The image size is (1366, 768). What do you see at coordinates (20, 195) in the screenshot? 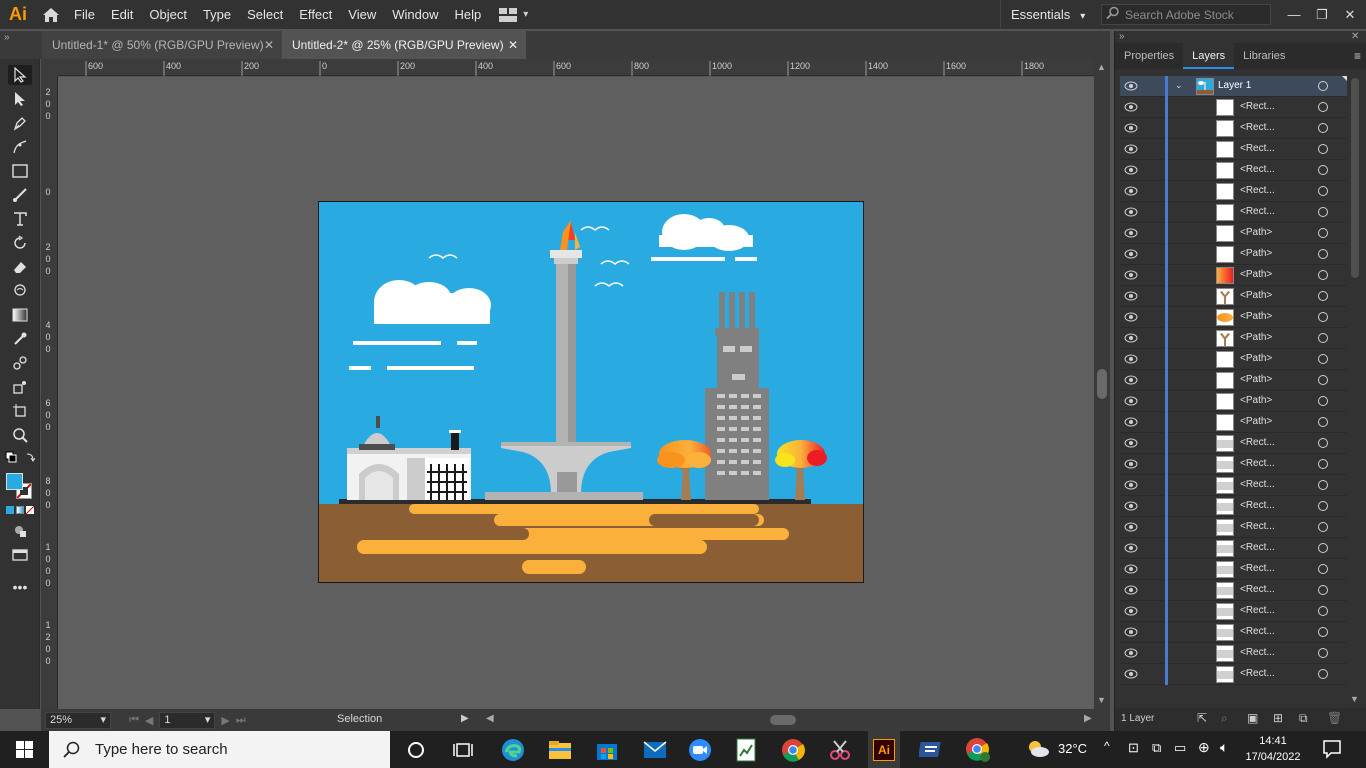
I see `paintbrush-tool-icon` at bounding box center [20, 195].